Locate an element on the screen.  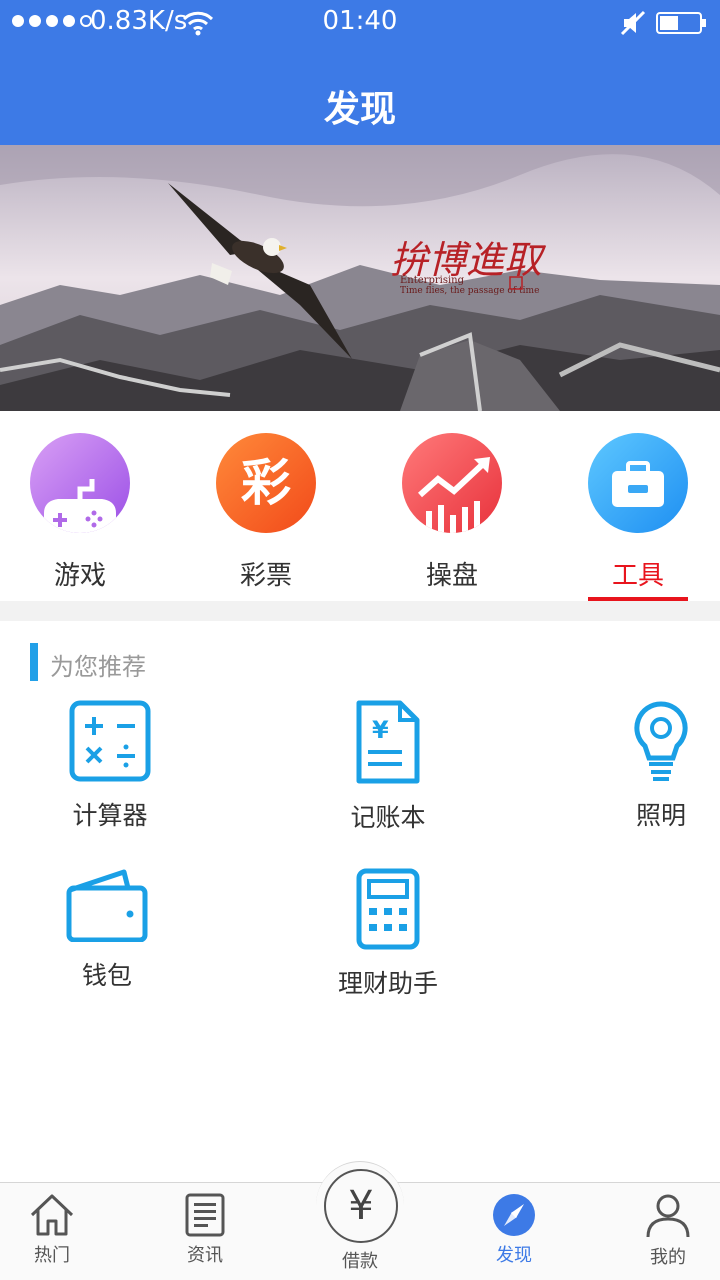
tool-ledger: ¥ 记账本 is located at coordinates (388, 767).